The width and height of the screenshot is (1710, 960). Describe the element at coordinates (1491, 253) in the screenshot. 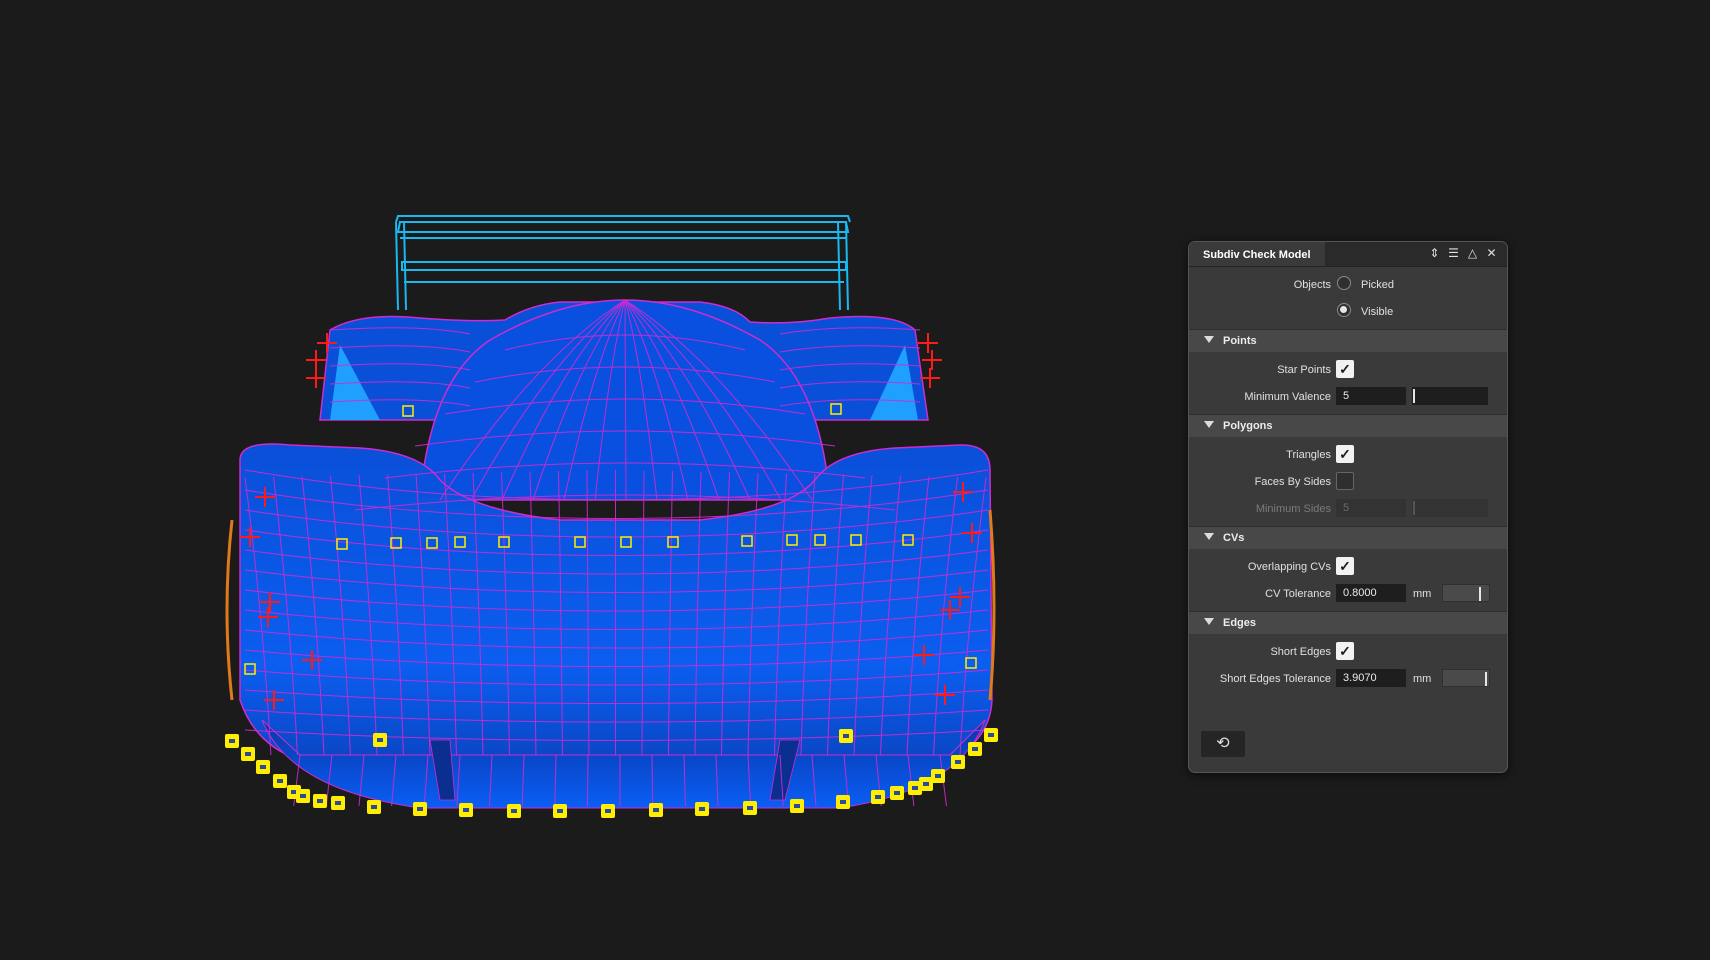

I see `close-icon: ✕` at that location.